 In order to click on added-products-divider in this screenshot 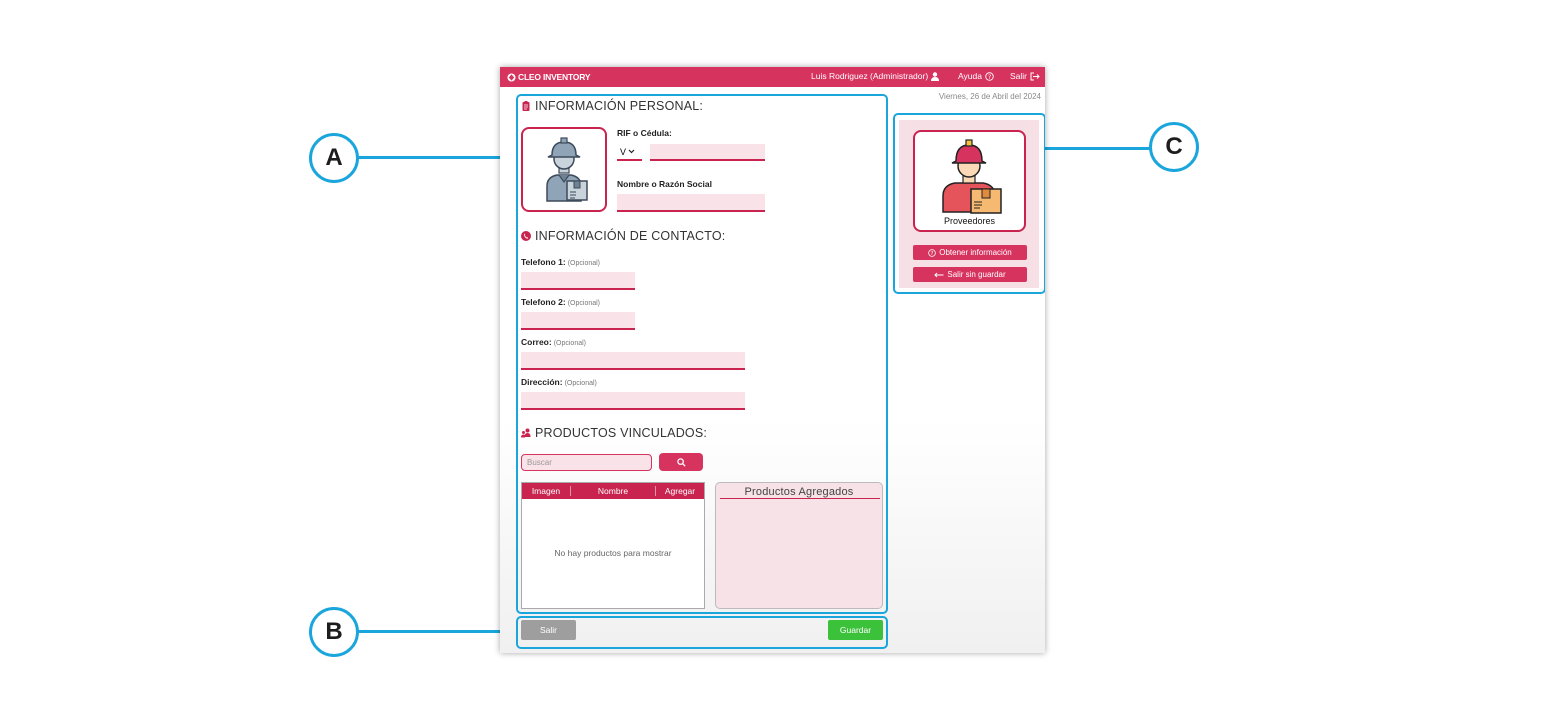, I will do `click(800, 498)`.